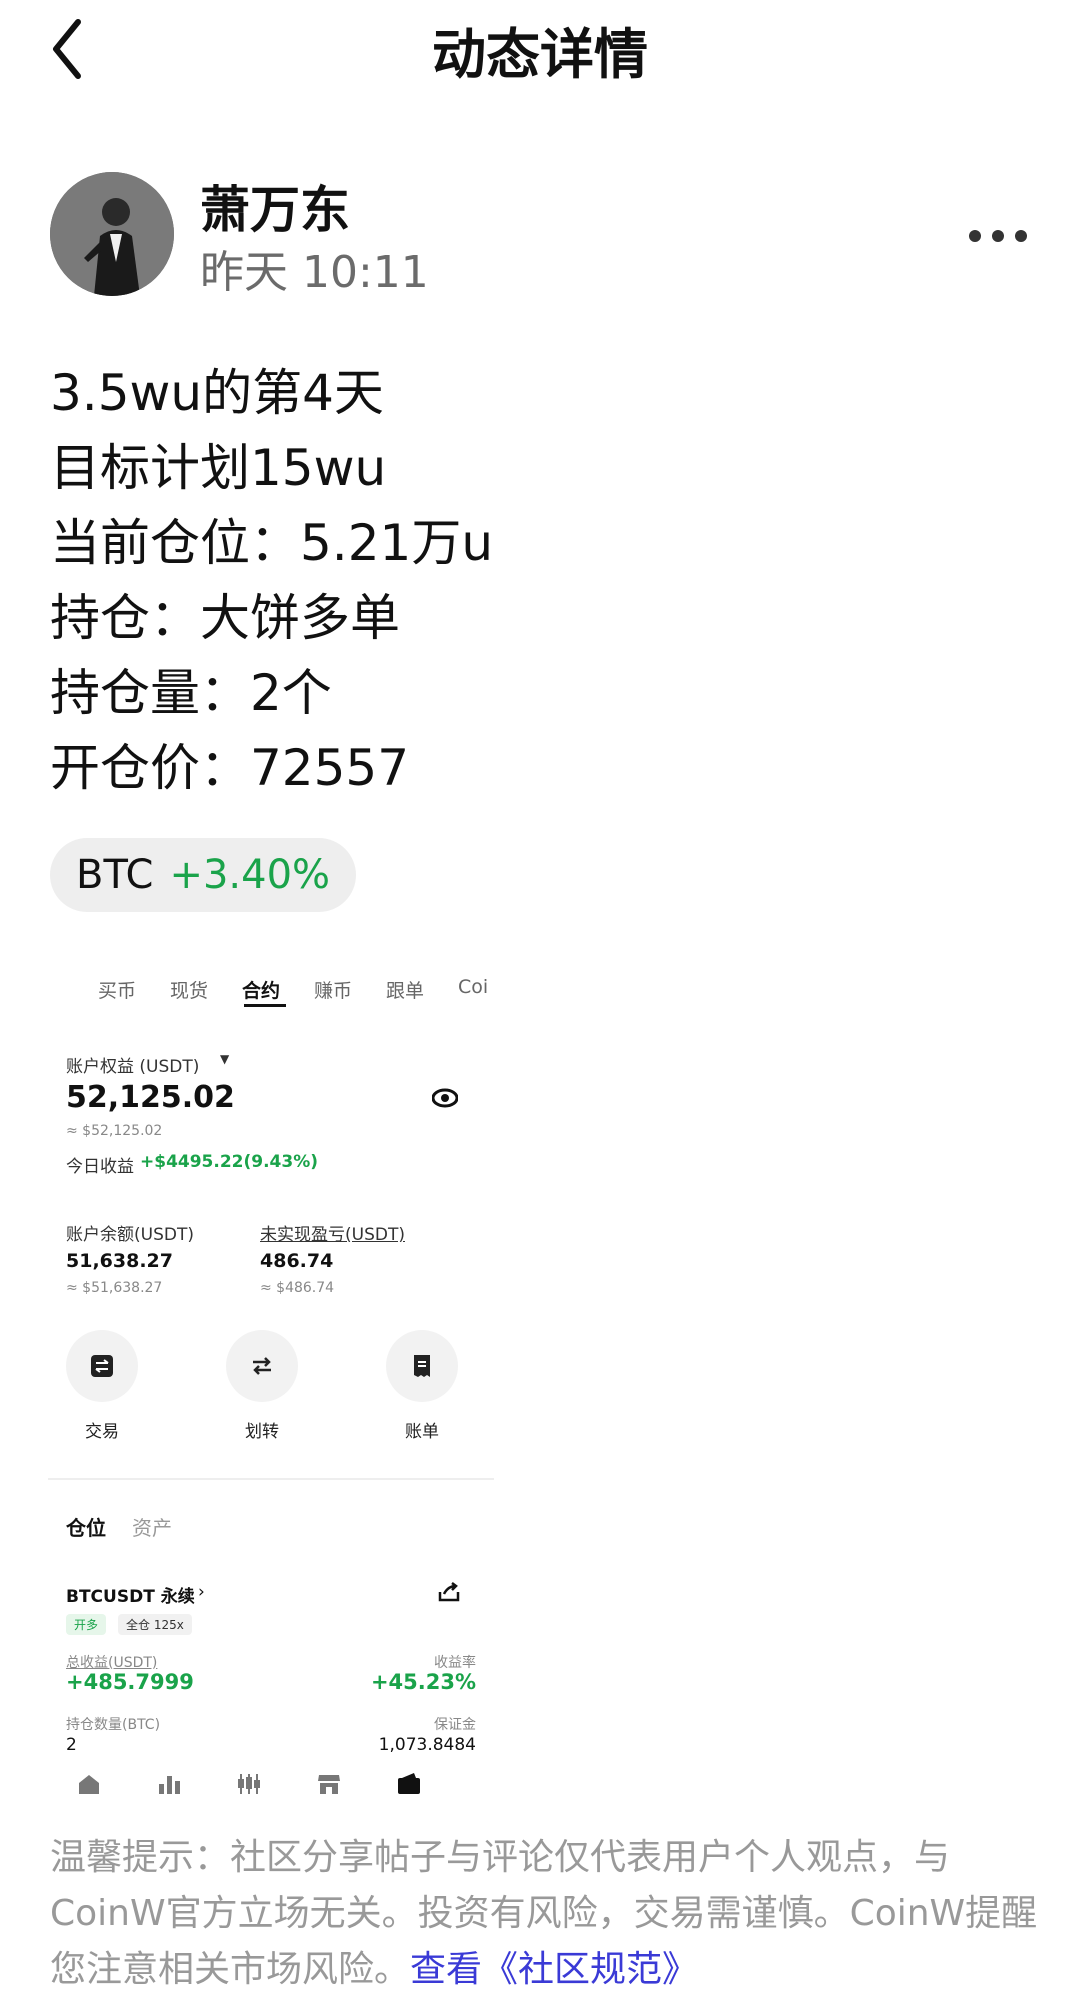  Describe the element at coordinates (189, 991) in the screenshot. I see `shot-tab: 现货` at that location.